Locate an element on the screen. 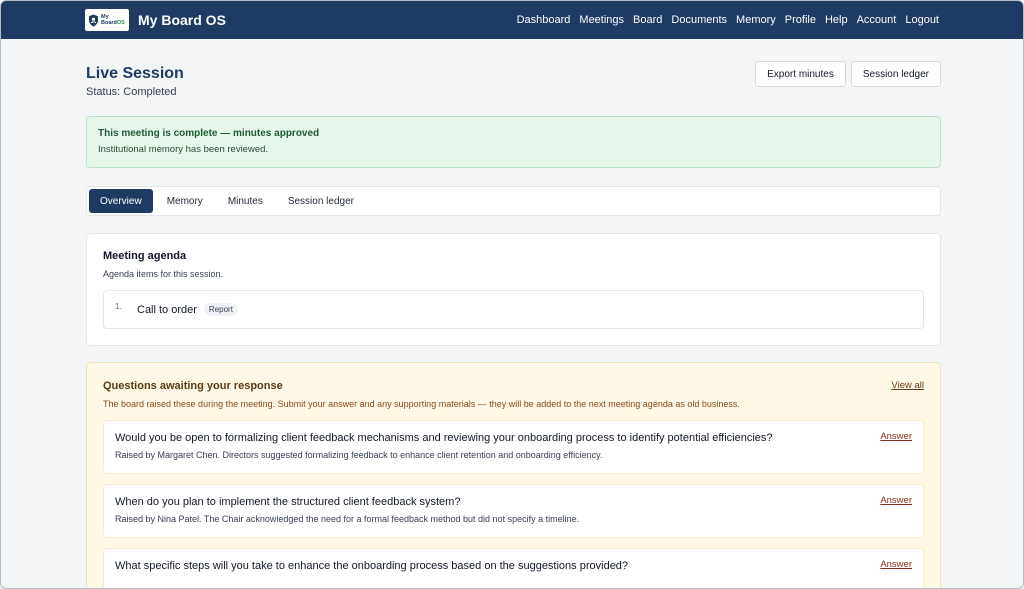 This screenshot has height=589, width=1024. nav-link-help: Help is located at coordinates (836, 20).